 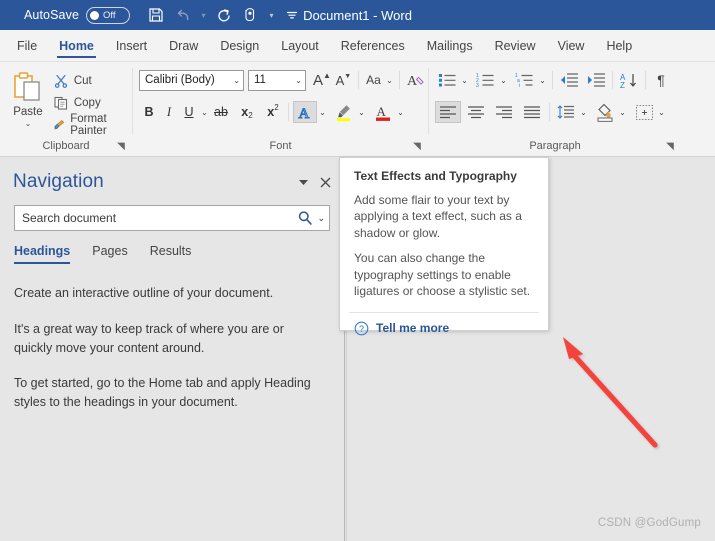 I want to click on line-spacing-caret: ⌄, so click(x=583, y=112).